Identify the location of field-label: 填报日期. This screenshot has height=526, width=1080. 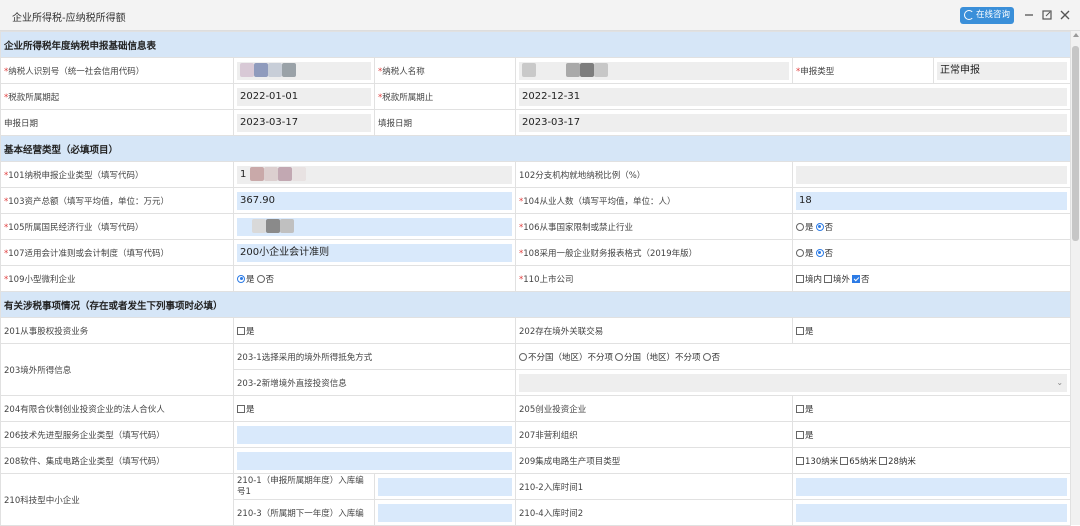
(445, 122).